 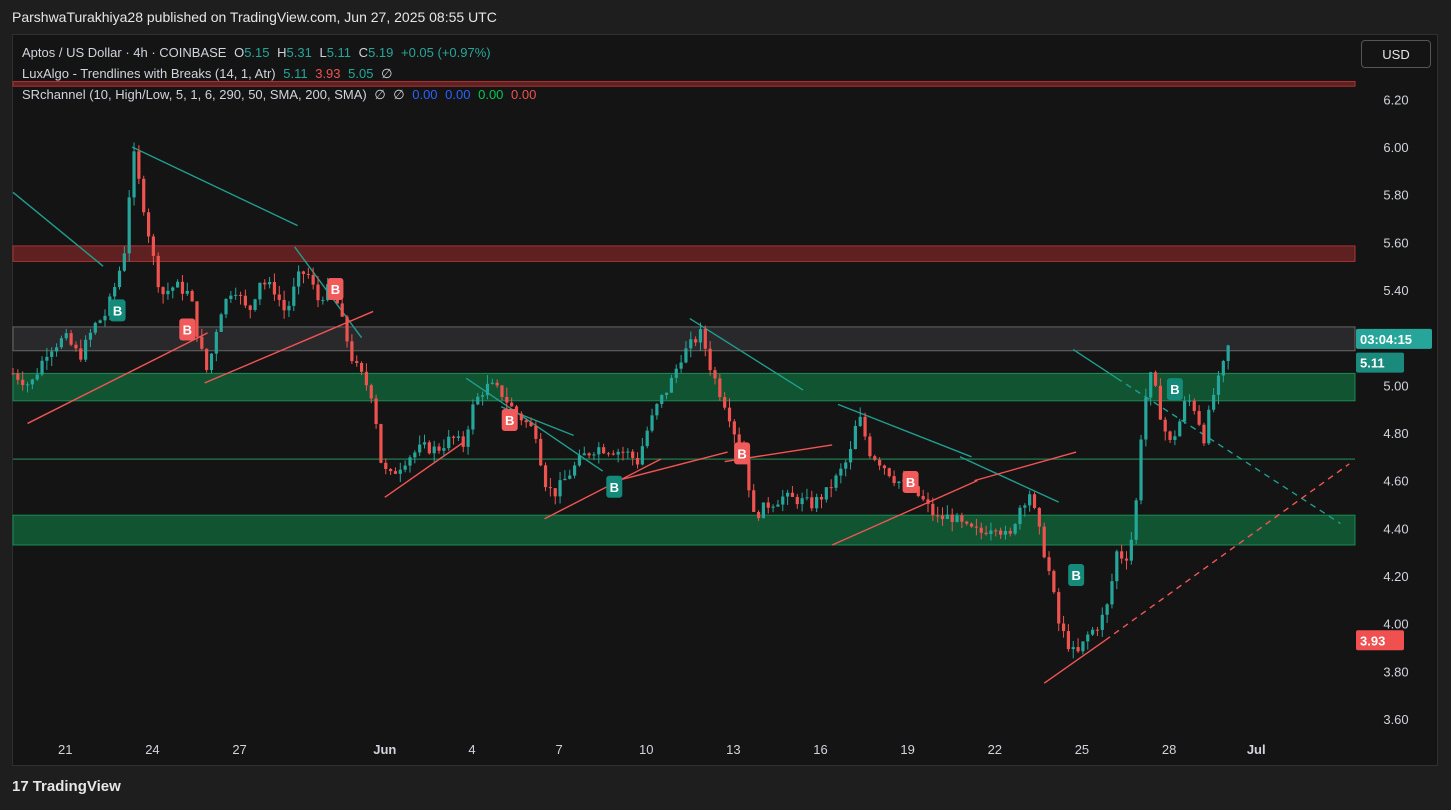 I want to click on legend-c-label: C, so click(x=363, y=52).